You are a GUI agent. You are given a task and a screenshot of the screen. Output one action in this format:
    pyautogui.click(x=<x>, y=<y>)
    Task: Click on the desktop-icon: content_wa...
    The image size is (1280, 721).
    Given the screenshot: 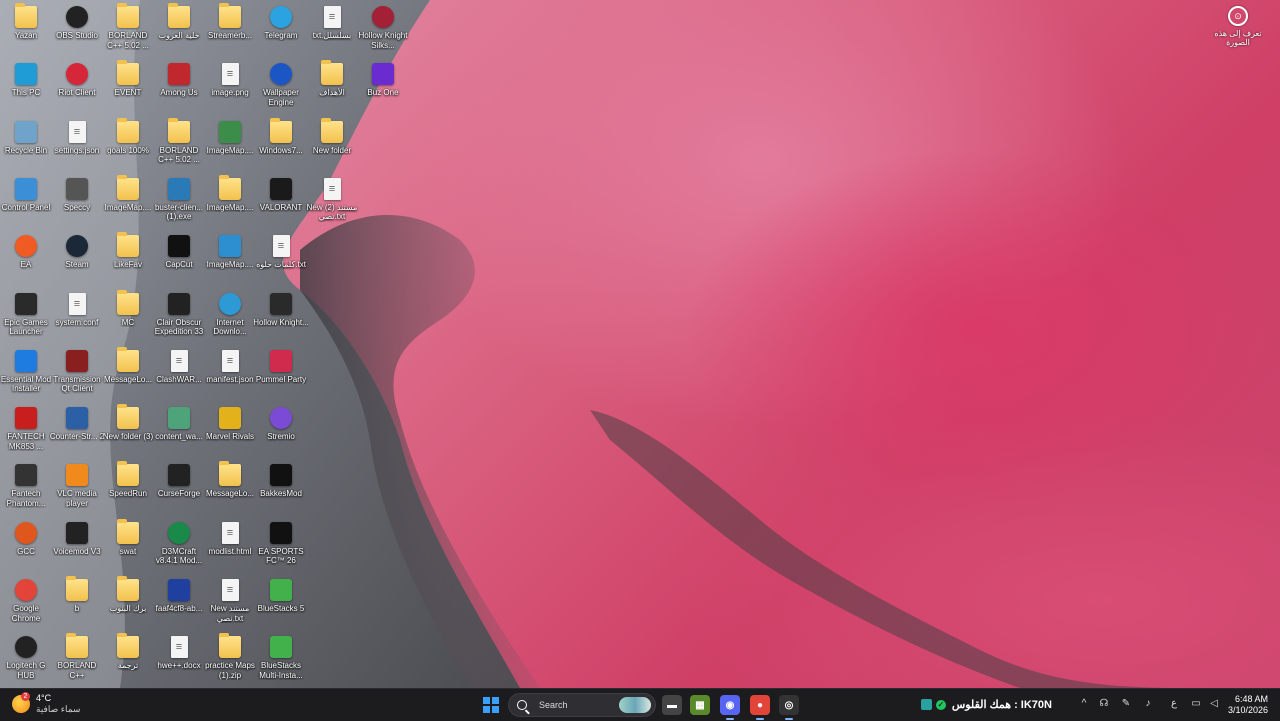 What is the action you would take?
    pyautogui.click(x=179, y=433)
    